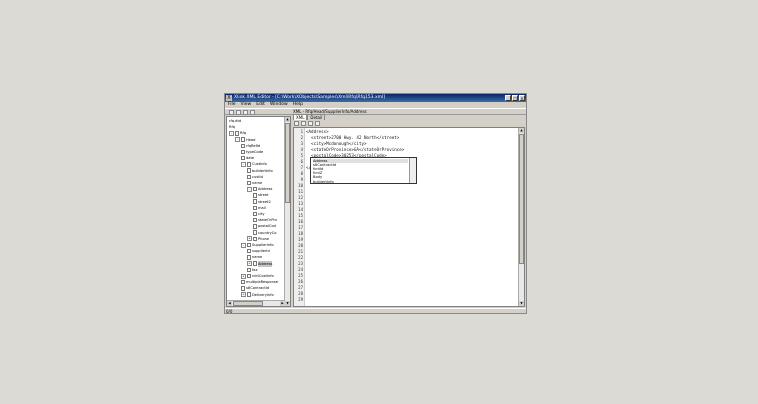 The image size is (758, 404). I want to click on tree-node-label: postalCod, so click(267, 226).